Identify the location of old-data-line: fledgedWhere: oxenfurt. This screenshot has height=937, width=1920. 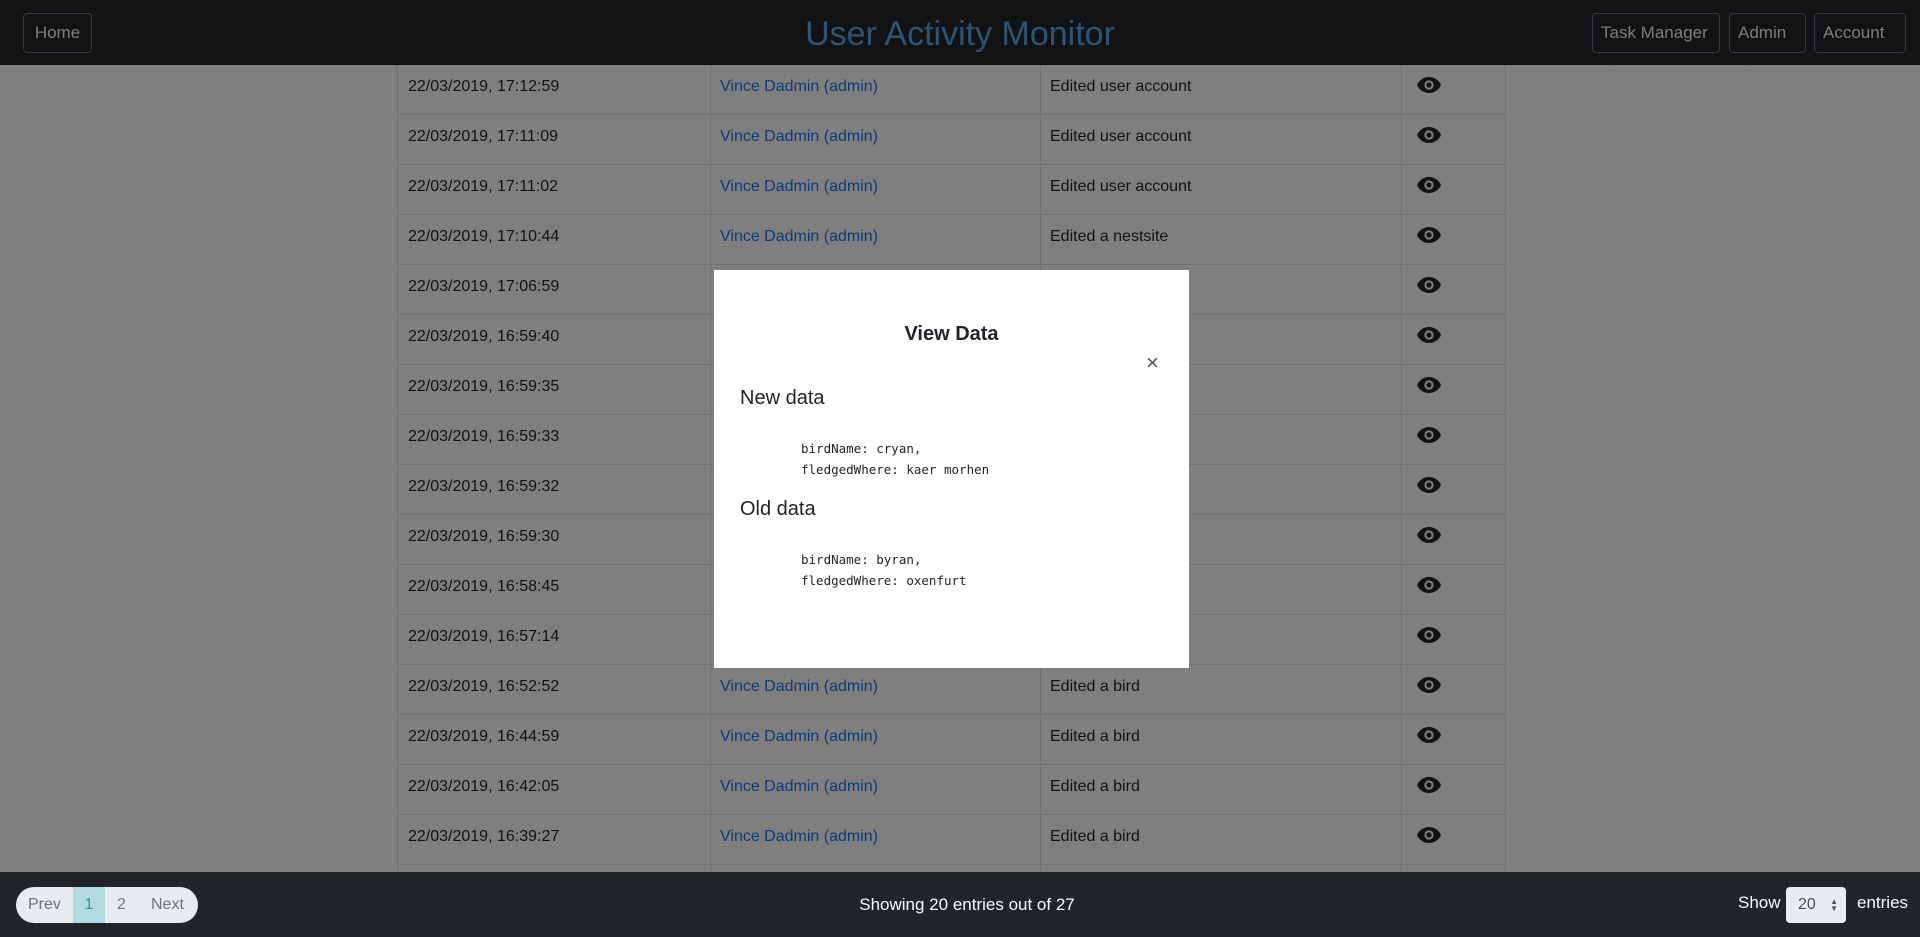
(884, 580).